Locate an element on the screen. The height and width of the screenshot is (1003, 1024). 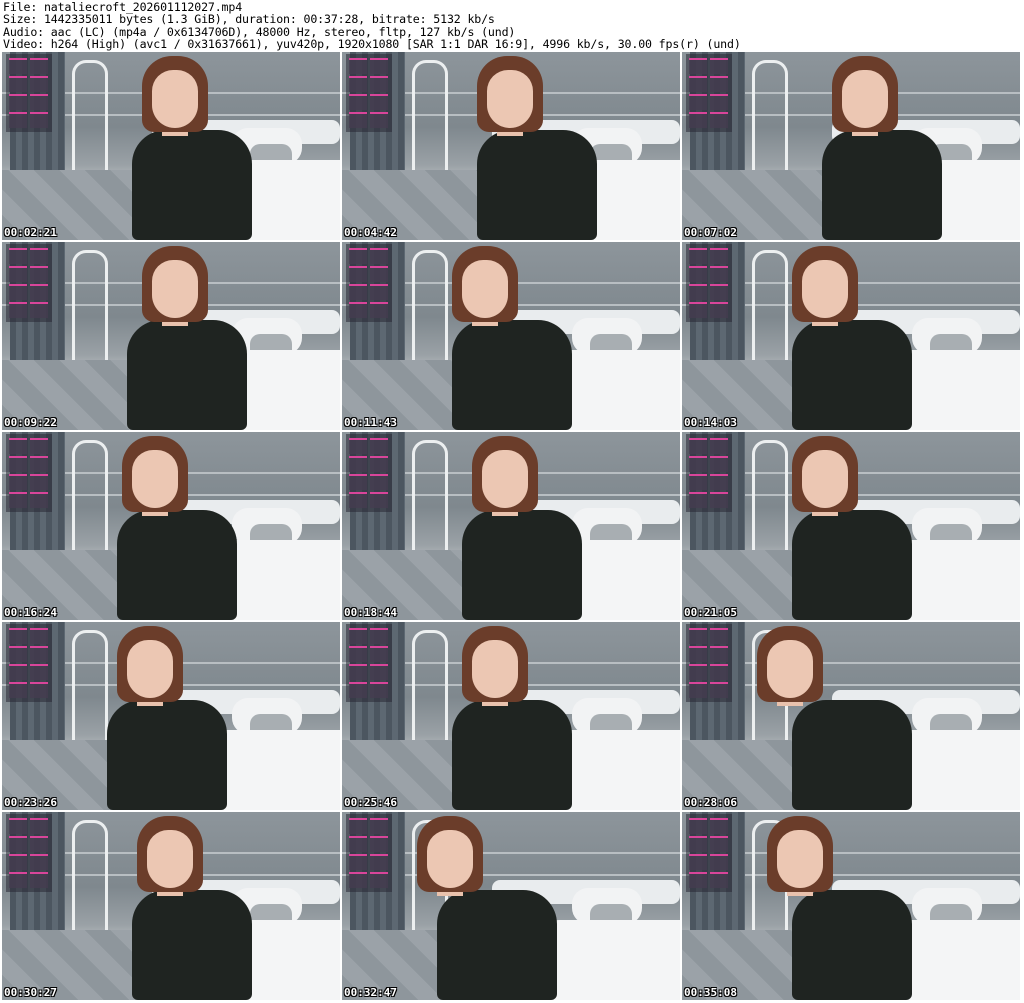
timestamp-label: 00:35:08 is located at coordinates (710, 992).